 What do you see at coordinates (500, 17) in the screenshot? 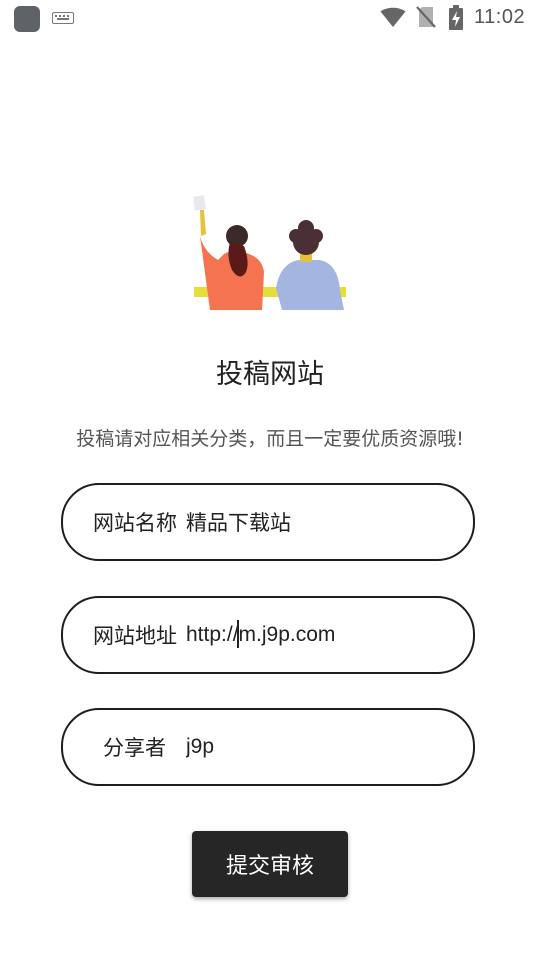
I see `status-time: 11:02` at bounding box center [500, 17].